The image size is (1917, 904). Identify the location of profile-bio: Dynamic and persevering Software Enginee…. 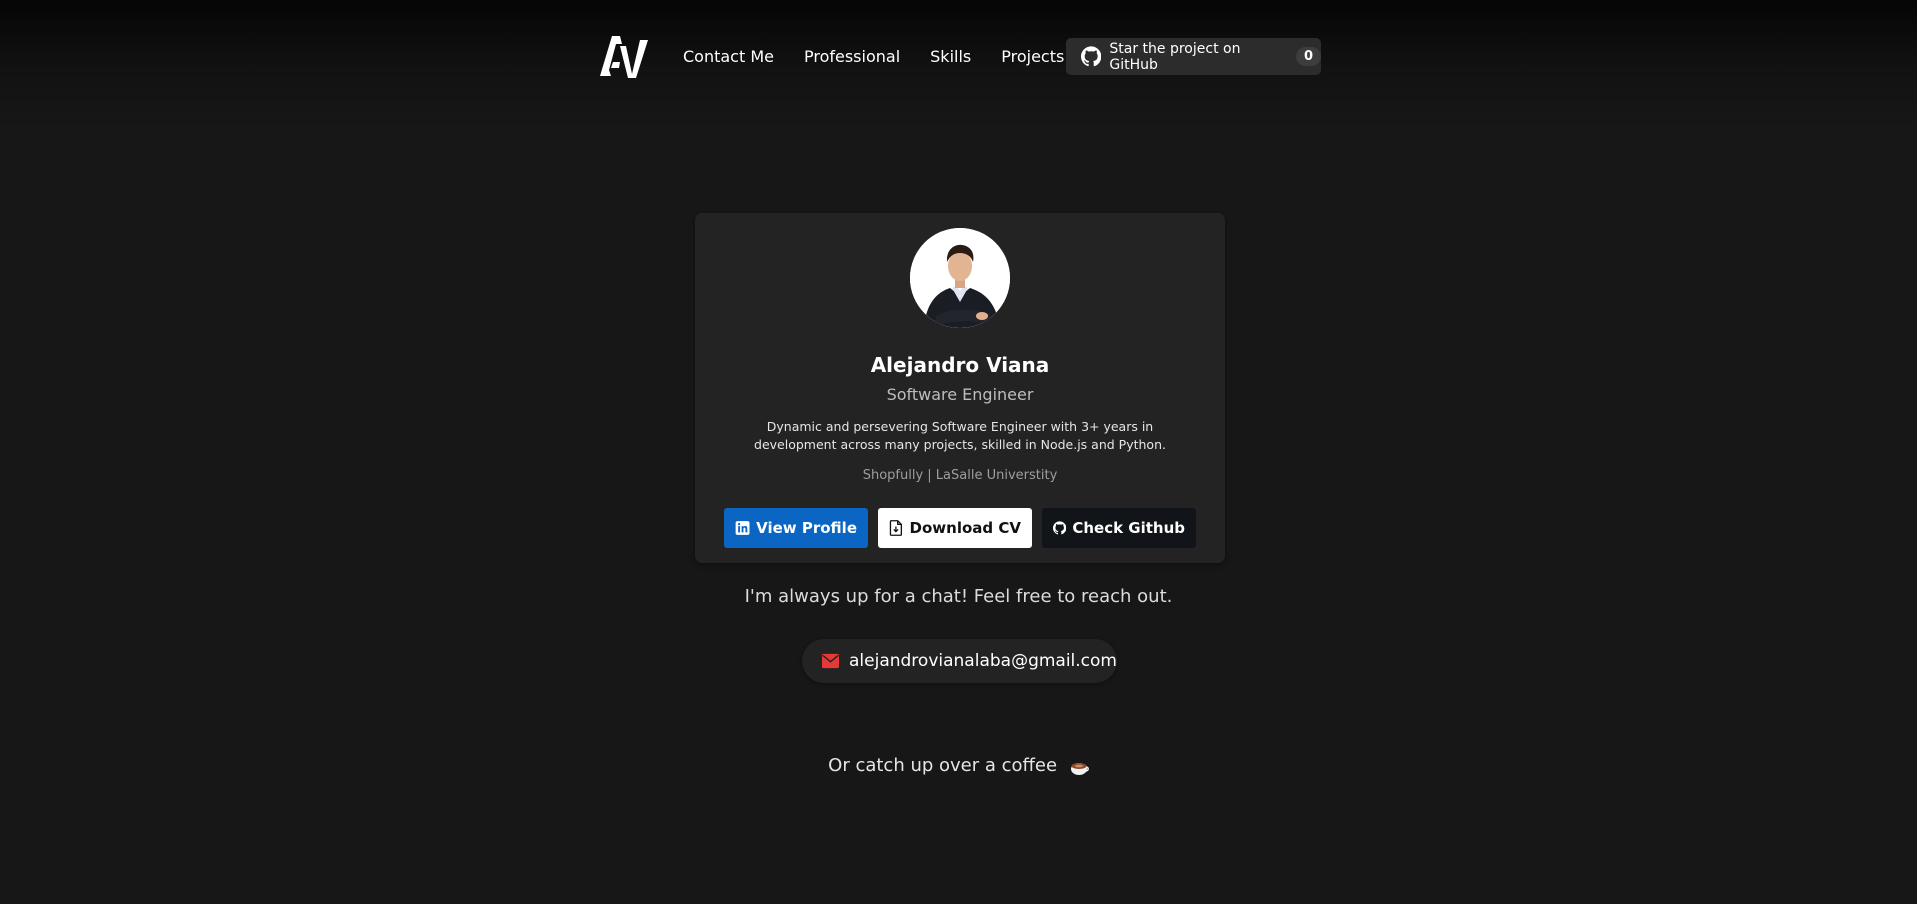
(960, 435).